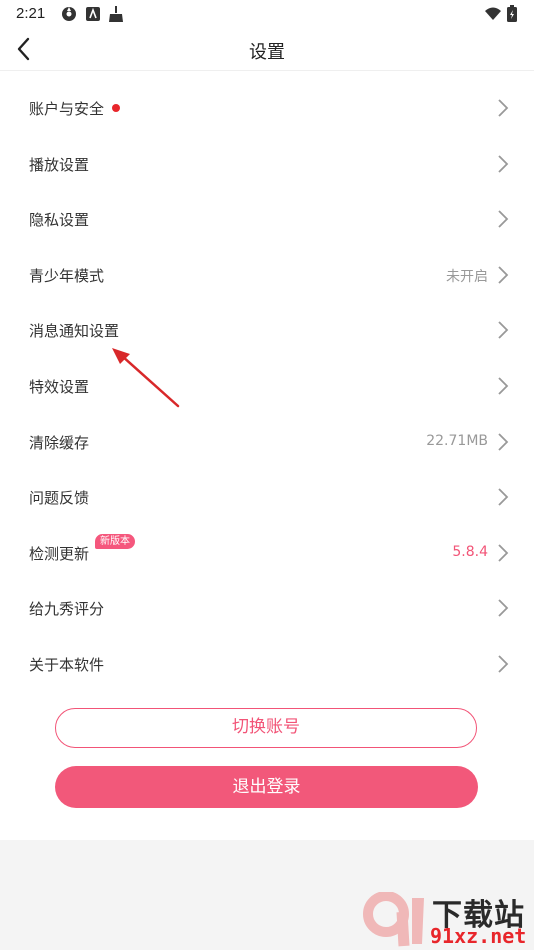 The image size is (534, 950). Describe the element at coordinates (467, 276) in the screenshot. I see `row-value: 未开启` at that location.